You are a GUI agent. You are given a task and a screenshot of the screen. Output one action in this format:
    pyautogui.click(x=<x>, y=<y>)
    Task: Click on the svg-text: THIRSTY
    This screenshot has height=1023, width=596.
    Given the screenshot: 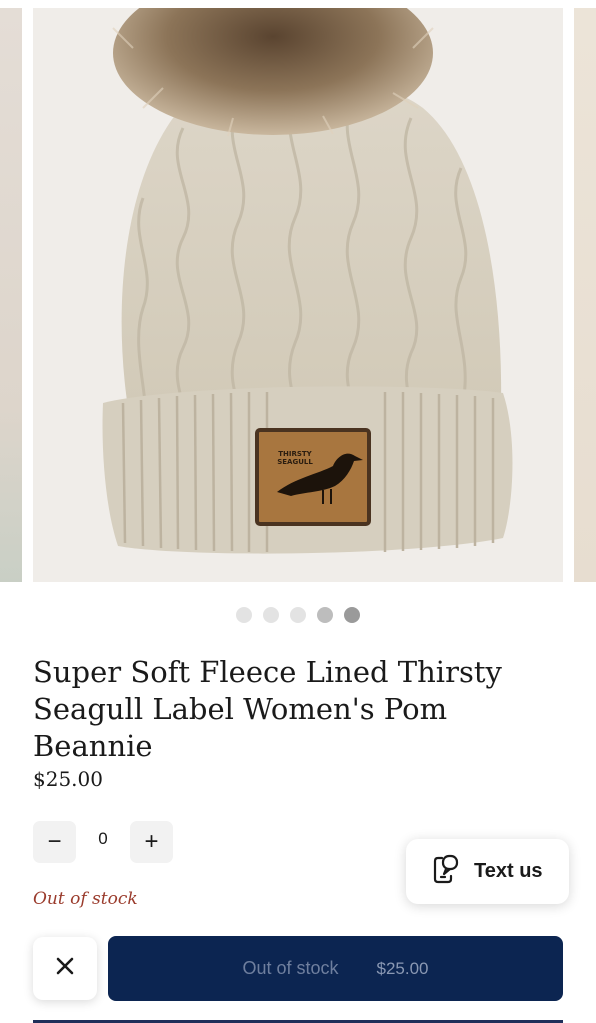 What is the action you would take?
    pyautogui.click(x=295, y=454)
    